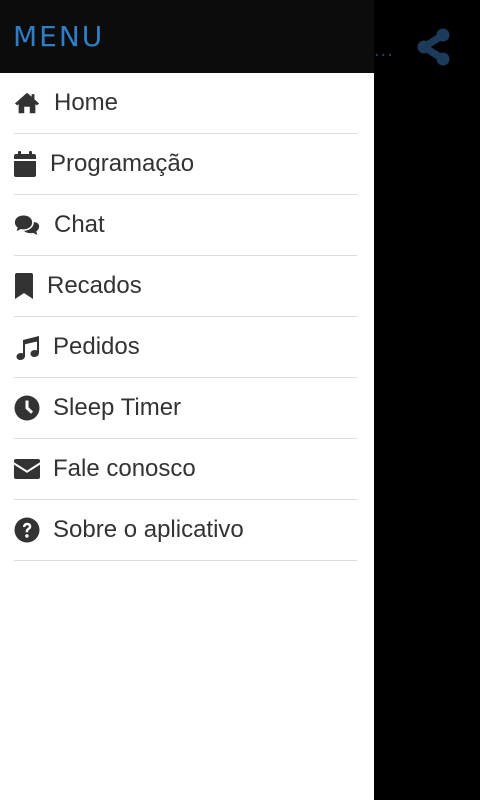  I want to click on menu-item-label: Recados, so click(94, 285).